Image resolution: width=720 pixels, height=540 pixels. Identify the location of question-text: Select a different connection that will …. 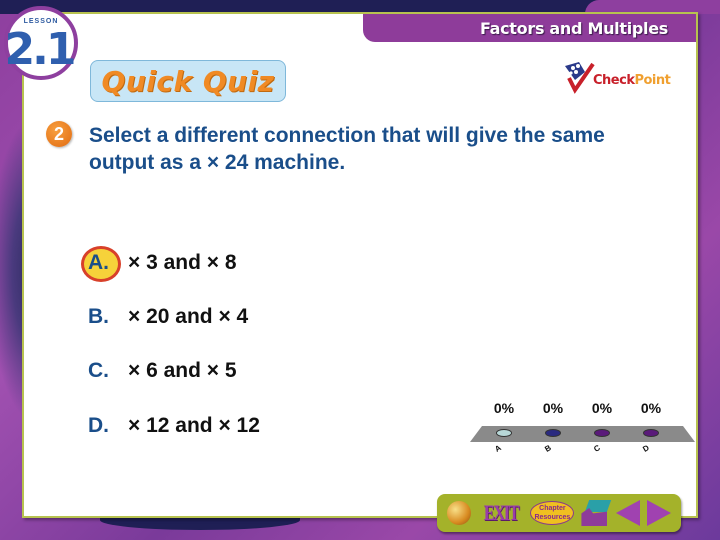
(347, 149).